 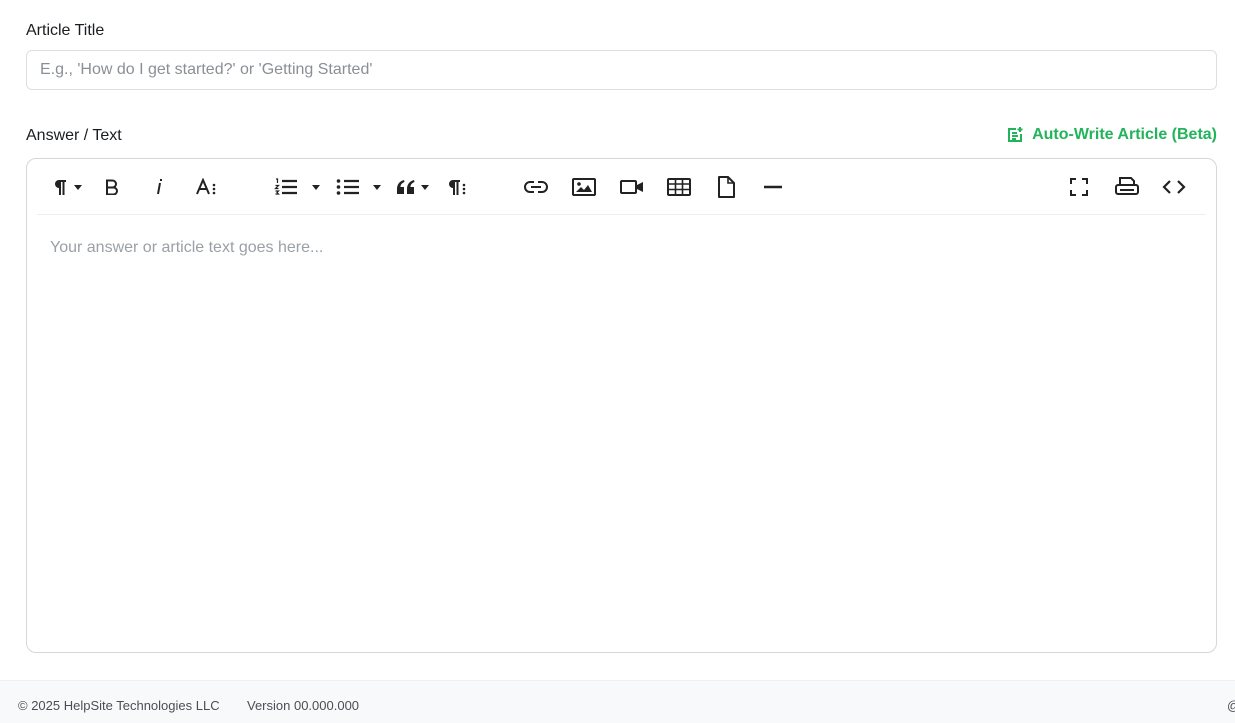 I want to click on insert-file-button, so click(x=726, y=187).